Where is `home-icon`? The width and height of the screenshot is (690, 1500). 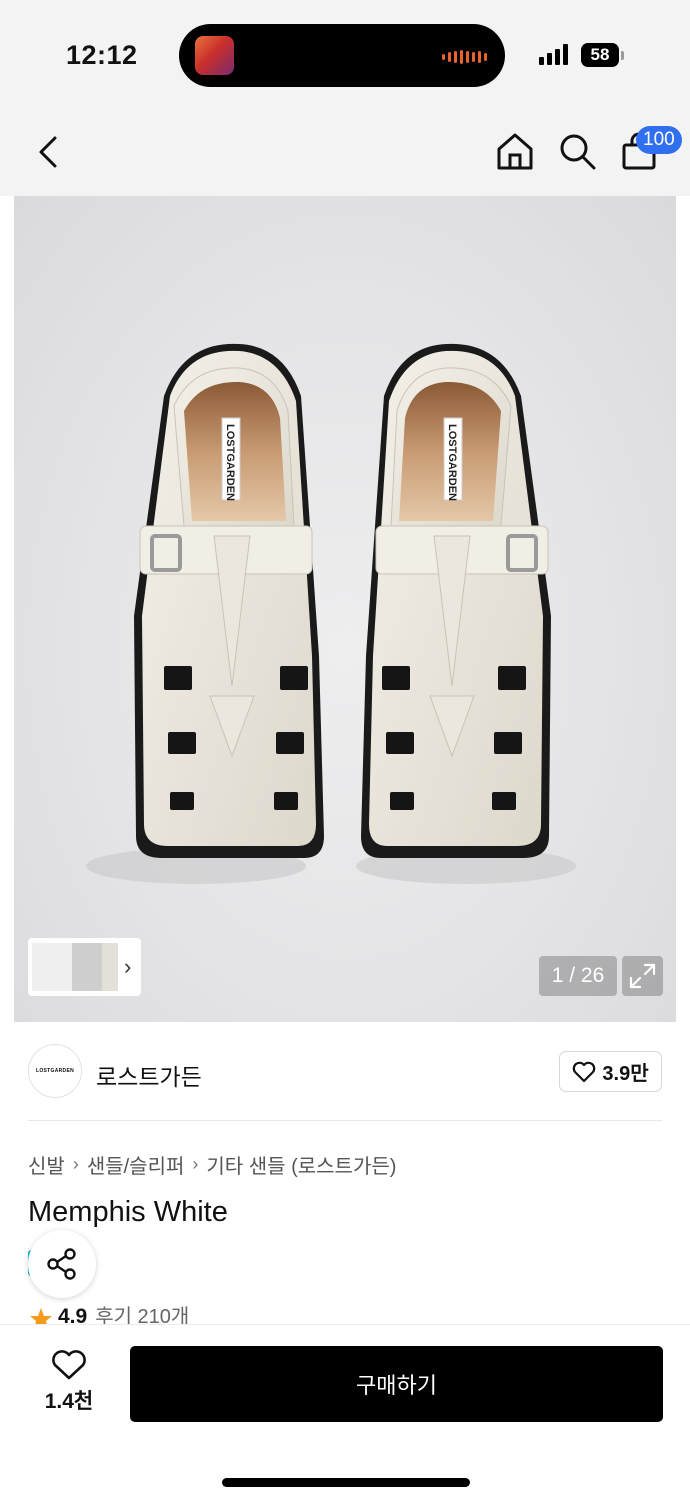
home-icon is located at coordinates (515, 151).